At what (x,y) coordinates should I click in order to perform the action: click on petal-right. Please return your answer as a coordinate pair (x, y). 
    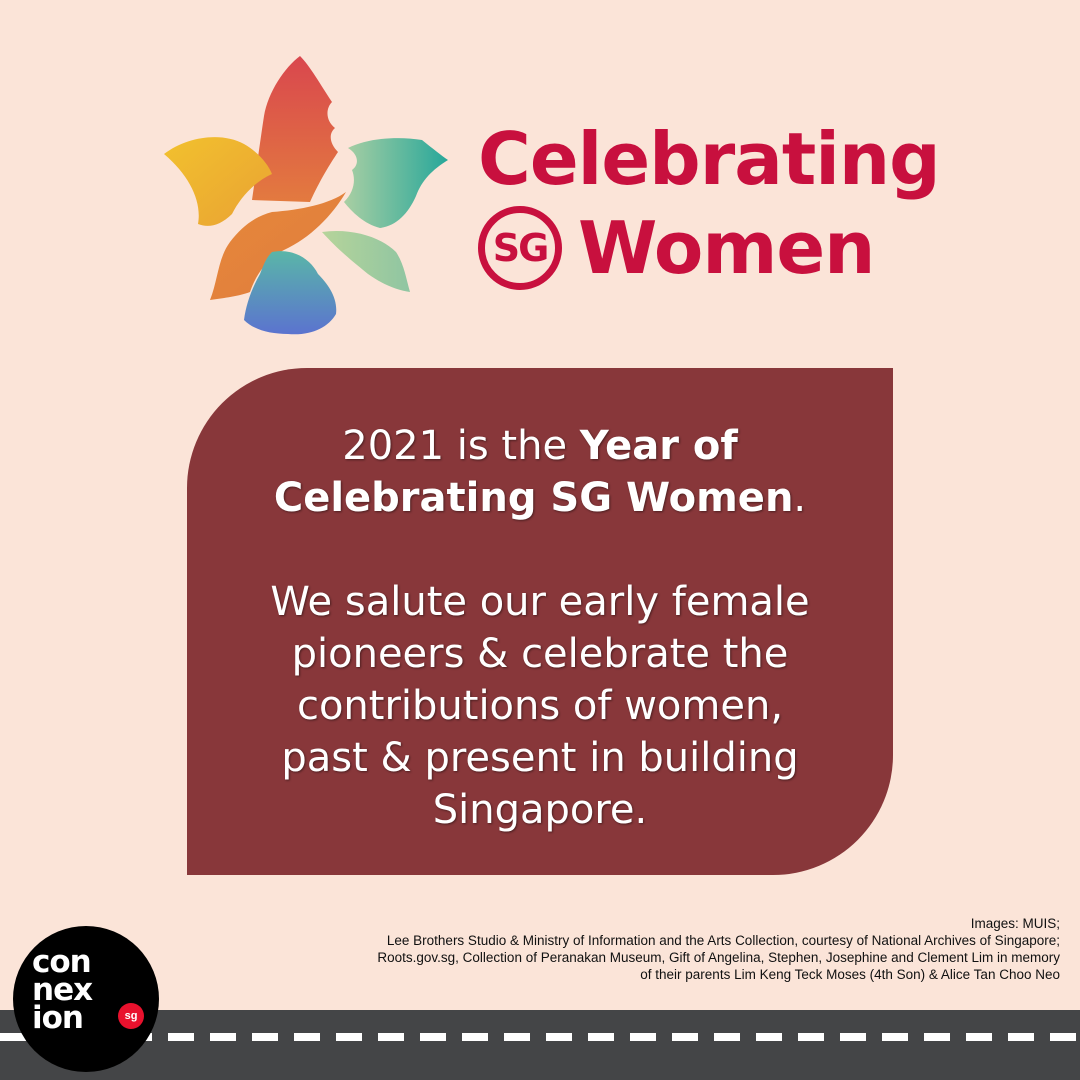
    Looking at the image, I should click on (396, 183).